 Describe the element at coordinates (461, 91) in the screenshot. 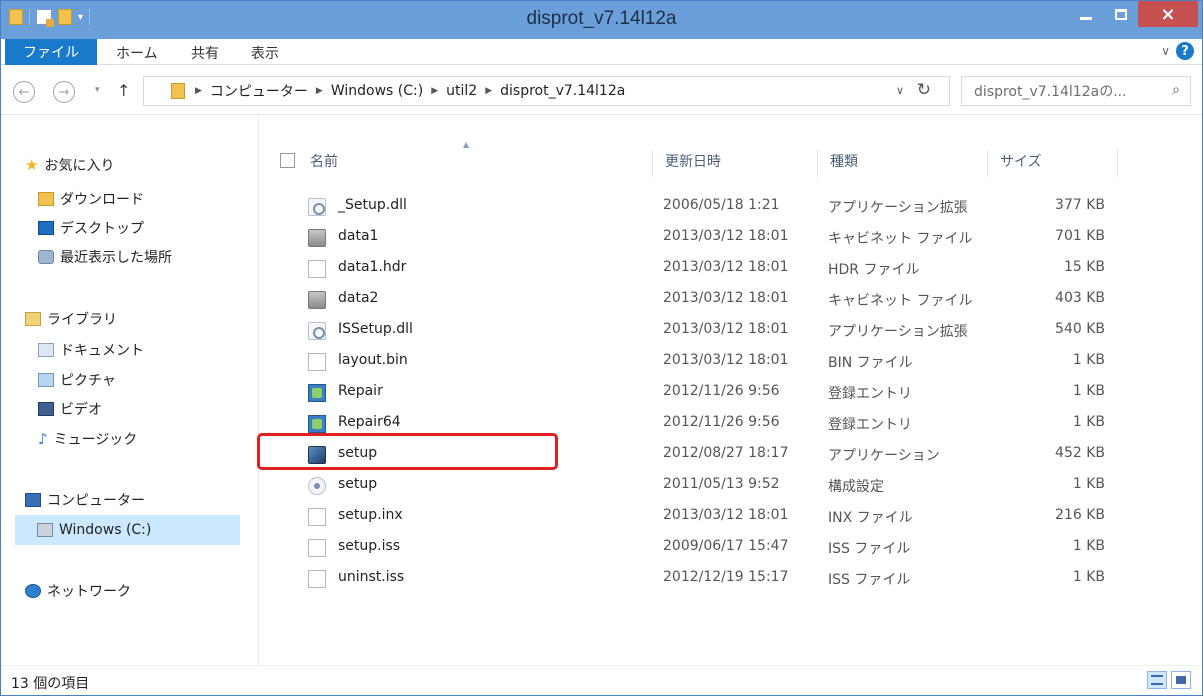

I see `breadcrumb-util2: util2` at that location.